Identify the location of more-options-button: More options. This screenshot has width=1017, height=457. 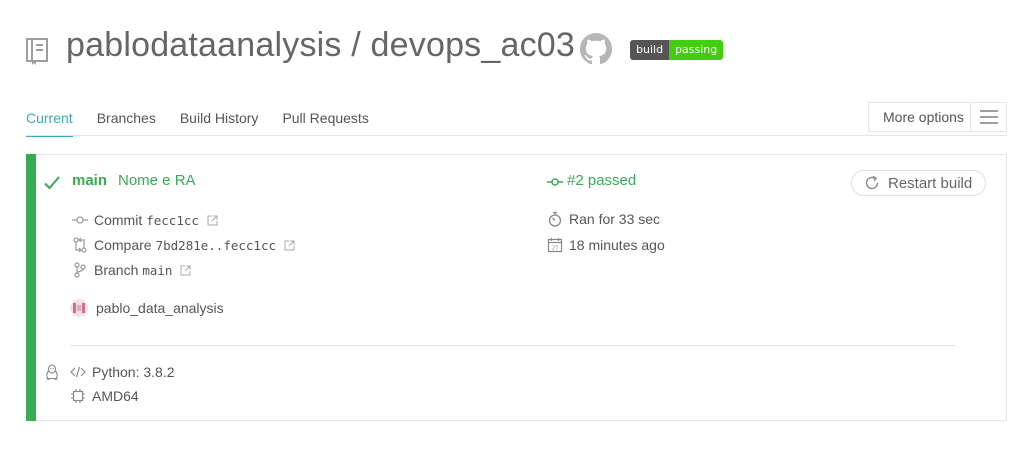
(937, 117).